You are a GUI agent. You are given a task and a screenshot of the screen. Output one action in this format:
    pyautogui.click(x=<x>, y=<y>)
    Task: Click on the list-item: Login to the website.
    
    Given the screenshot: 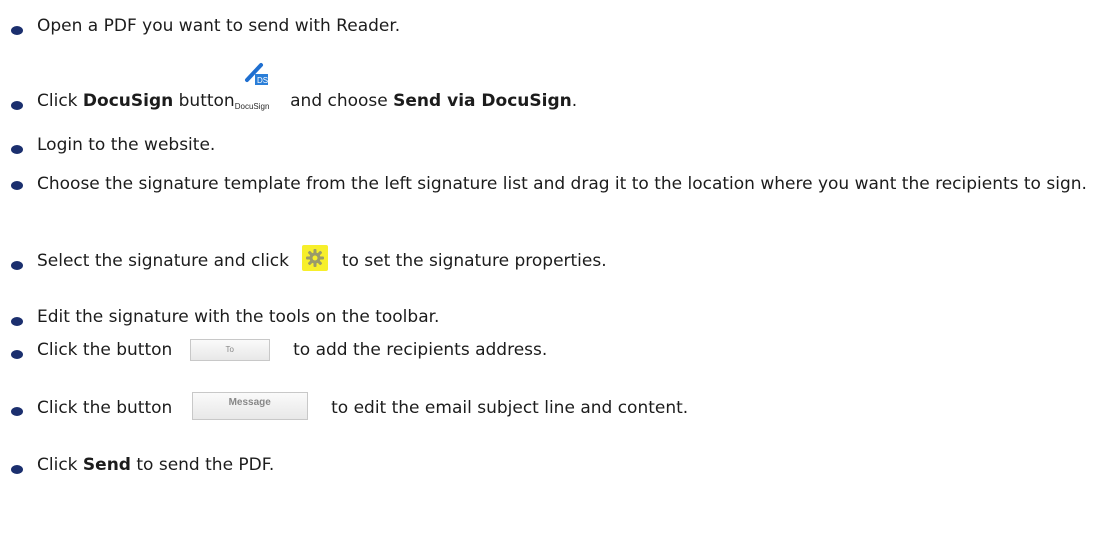 What is the action you would take?
    pyautogui.click(x=558, y=145)
    